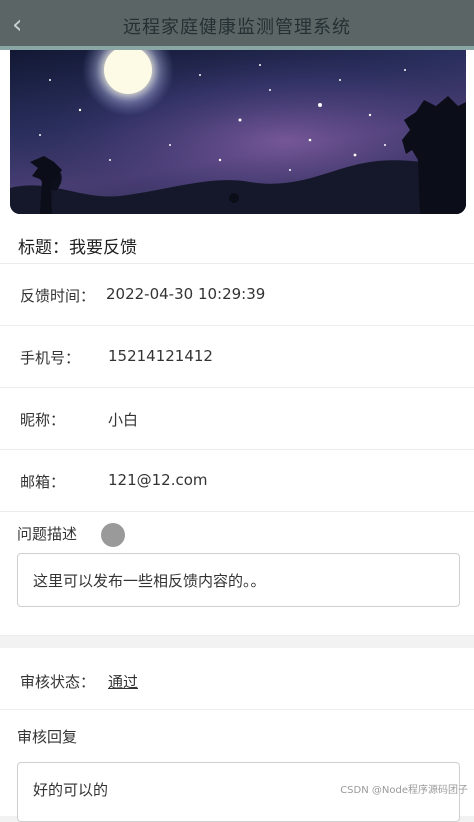 The image size is (474, 822). What do you see at coordinates (158, 480) in the screenshot?
I see `field-value: 121@12.com` at bounding box center [158, 480].